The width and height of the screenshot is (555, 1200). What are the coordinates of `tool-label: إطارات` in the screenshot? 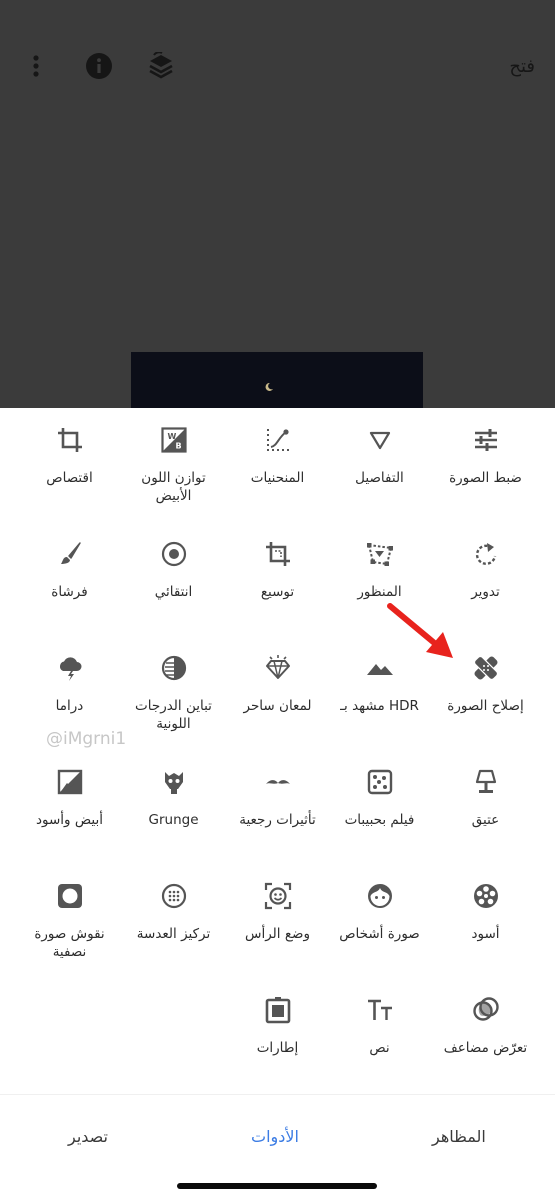 It's located at (277, 1048).